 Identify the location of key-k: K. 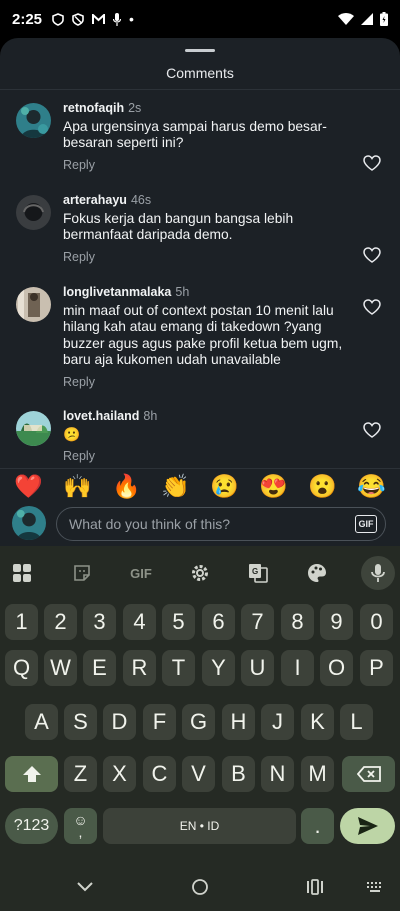
(317, 722).